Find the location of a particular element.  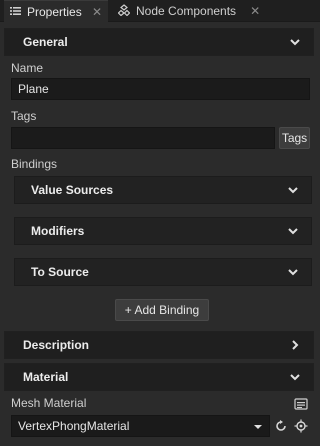

tags-field is located at coordinates (143, 138).